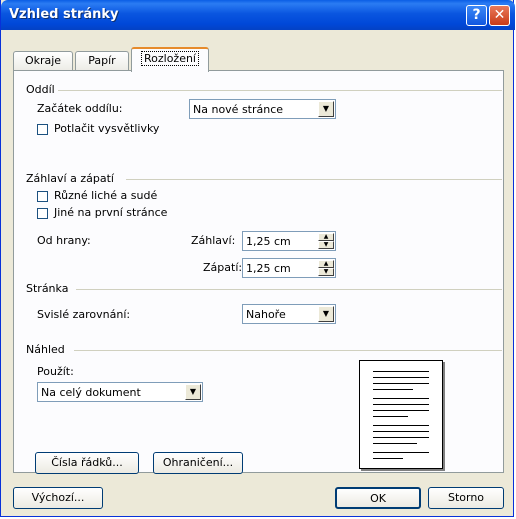  I want to click on footer-distance-stepper: 1,25 cm ▲ ▼, so click(289, 268).